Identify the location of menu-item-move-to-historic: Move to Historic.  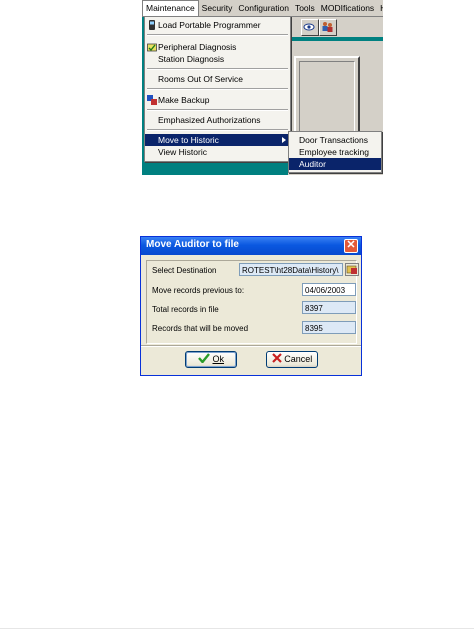
(217, 140).